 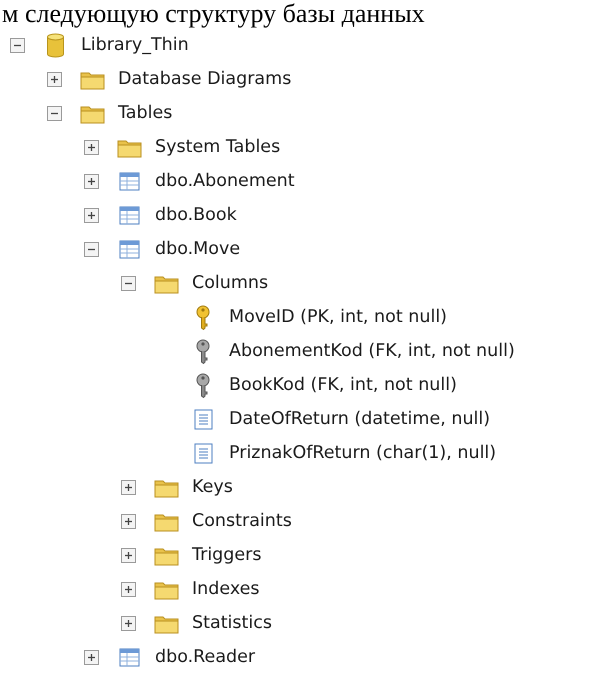 What do you see at coordinates (227, 555) in the screenshot?
I see `tree-item: Triggers` at bounding box center [227, 555].